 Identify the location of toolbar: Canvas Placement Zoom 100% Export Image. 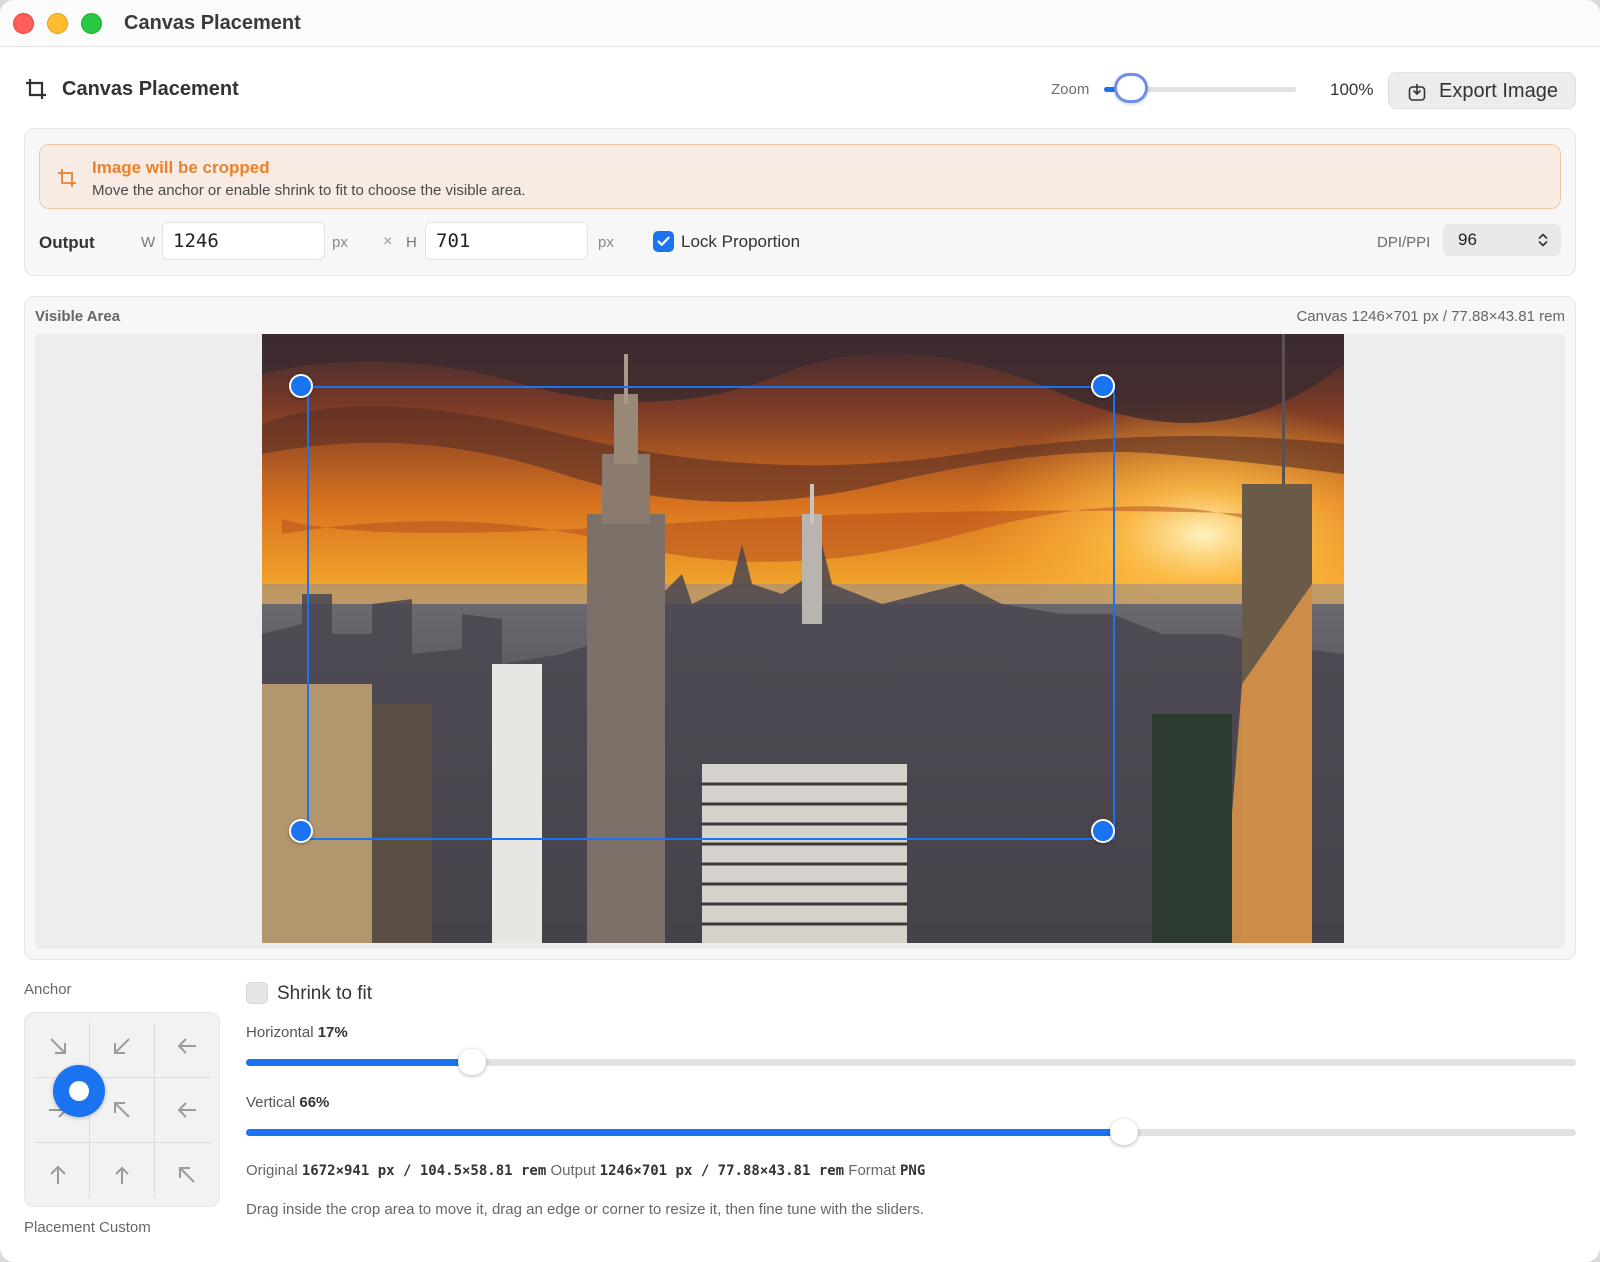
(800, 89).